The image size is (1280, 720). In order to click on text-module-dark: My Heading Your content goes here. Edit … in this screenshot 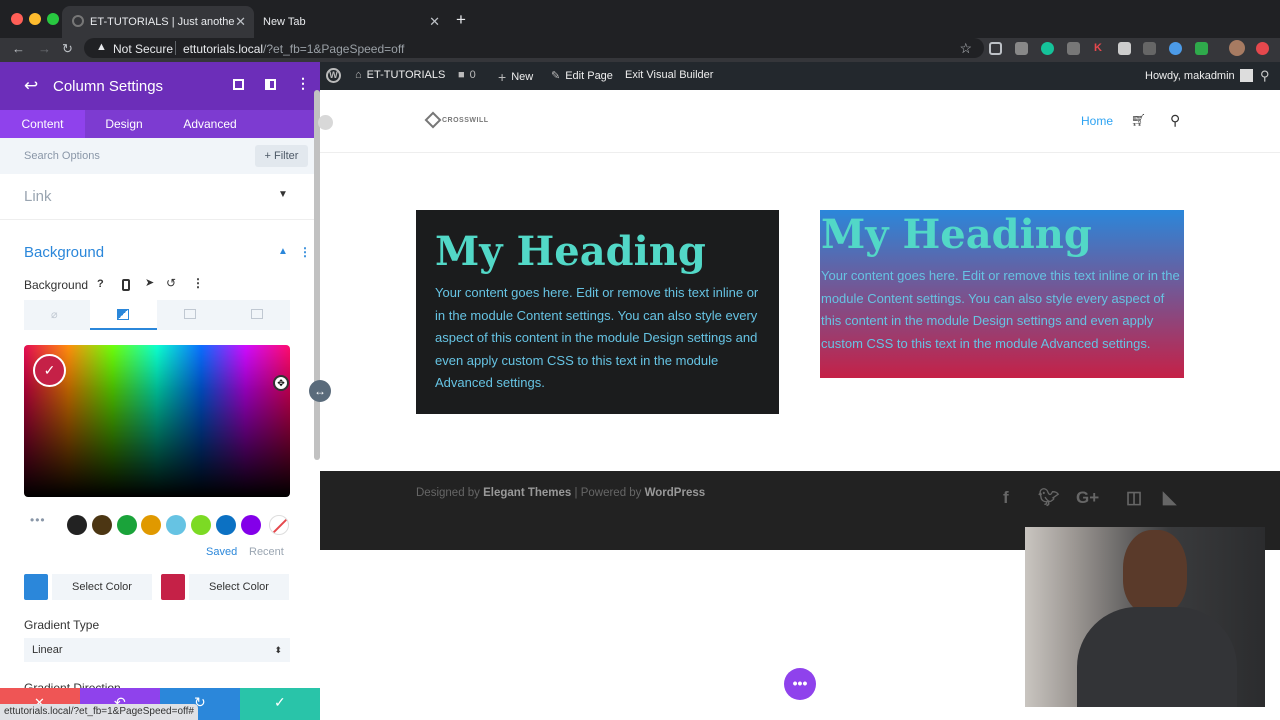, I will do `click(597, 312)`.